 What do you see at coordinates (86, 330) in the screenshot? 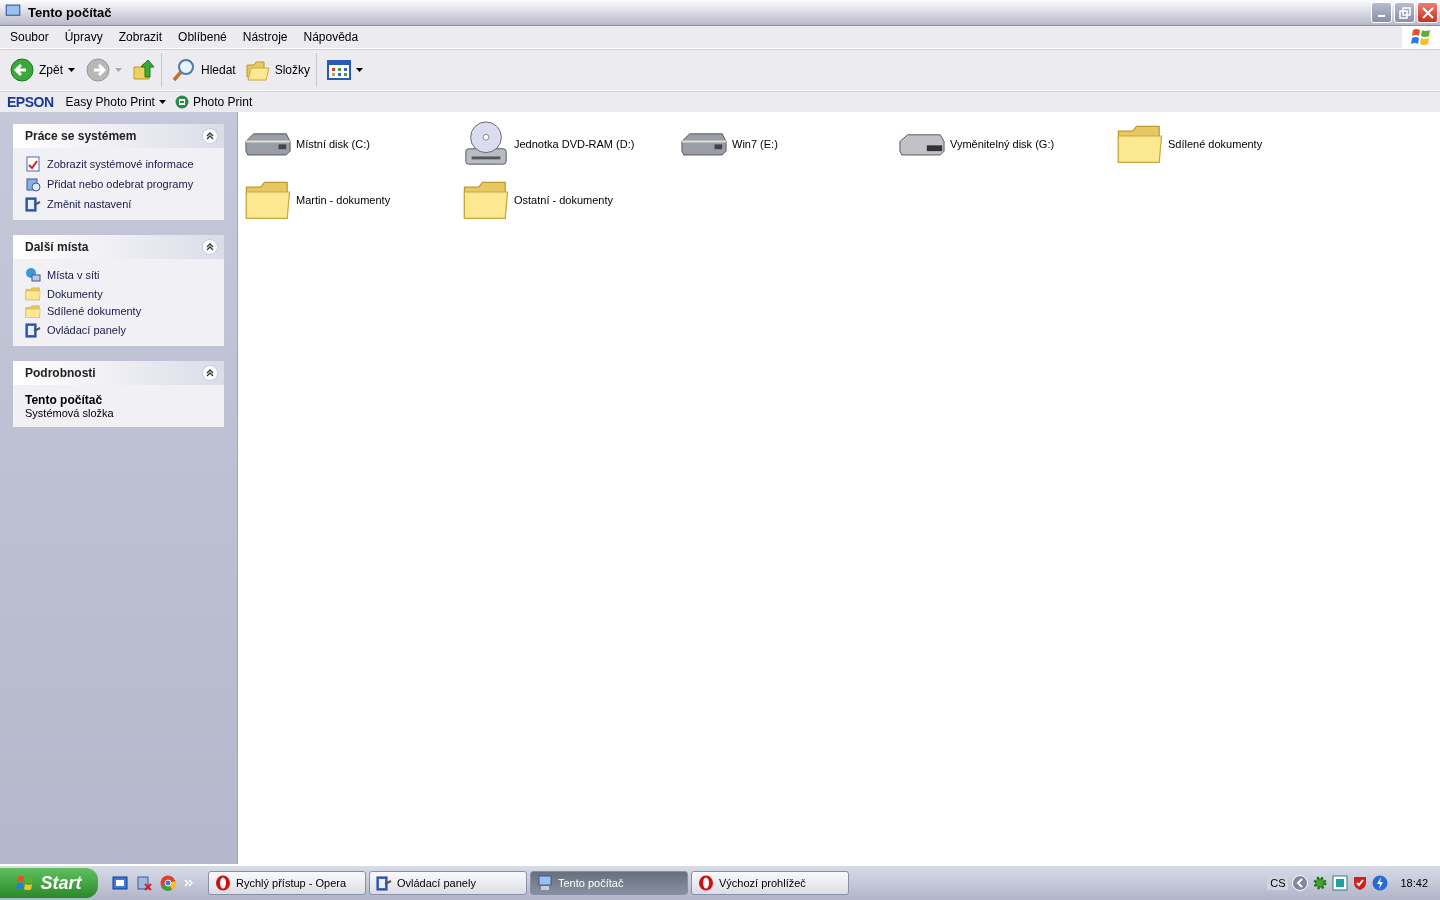
I see `task-link: Ovládací panely` at bounding box center [86, 330].